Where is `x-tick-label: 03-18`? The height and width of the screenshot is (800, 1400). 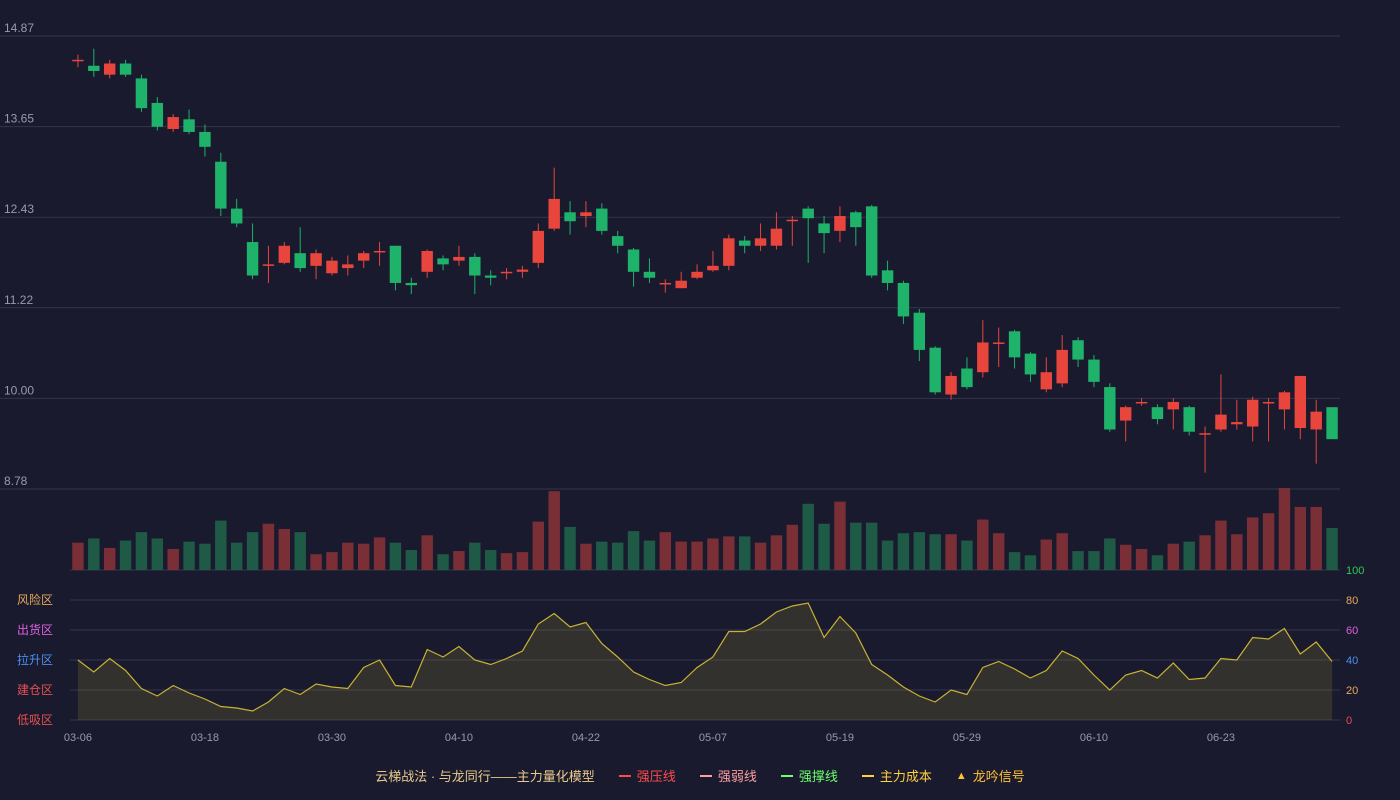
x-tick-label: 03-18 is located at coordinates (205, 738).